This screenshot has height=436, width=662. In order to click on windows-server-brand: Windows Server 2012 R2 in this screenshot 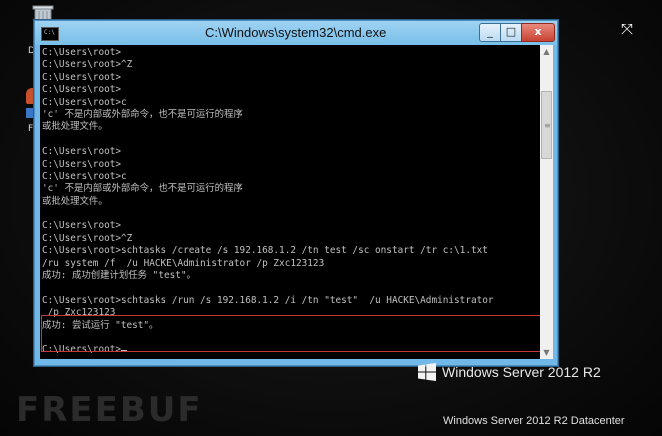, I will do `click(521, 372)`.